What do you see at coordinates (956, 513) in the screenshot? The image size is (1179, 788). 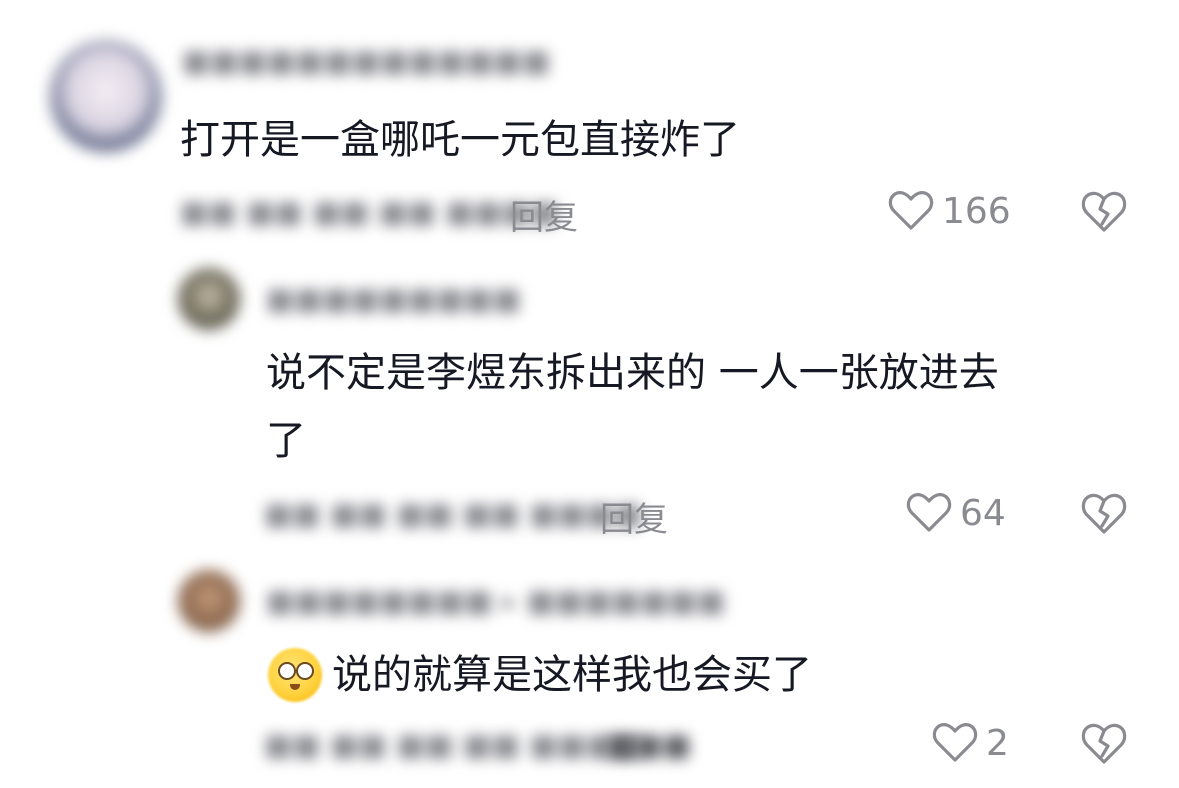 I see `like-button: 64` at bounding box center [956, 513].